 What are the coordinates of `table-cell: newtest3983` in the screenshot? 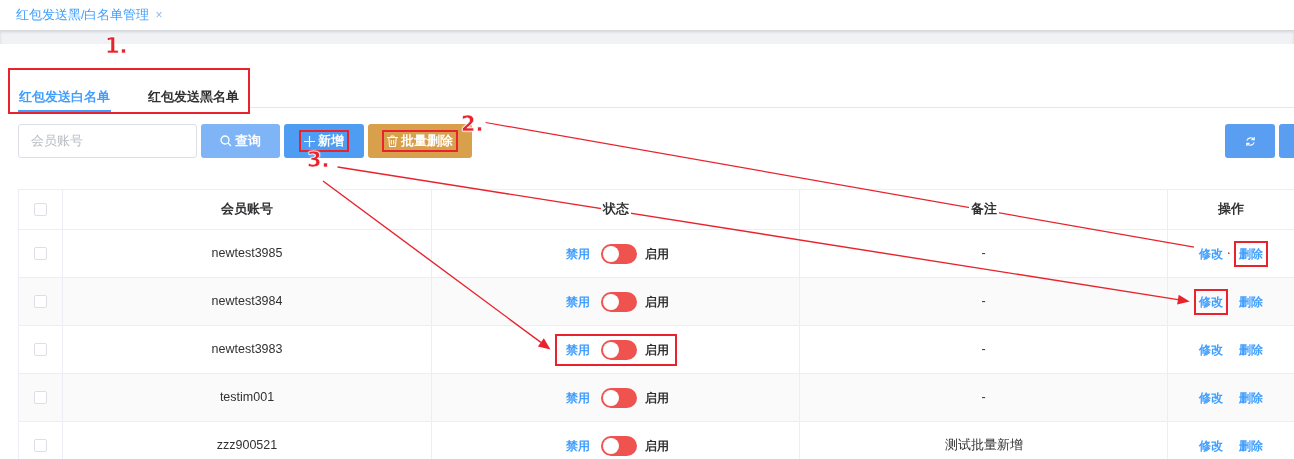 It's located at (247, 349).